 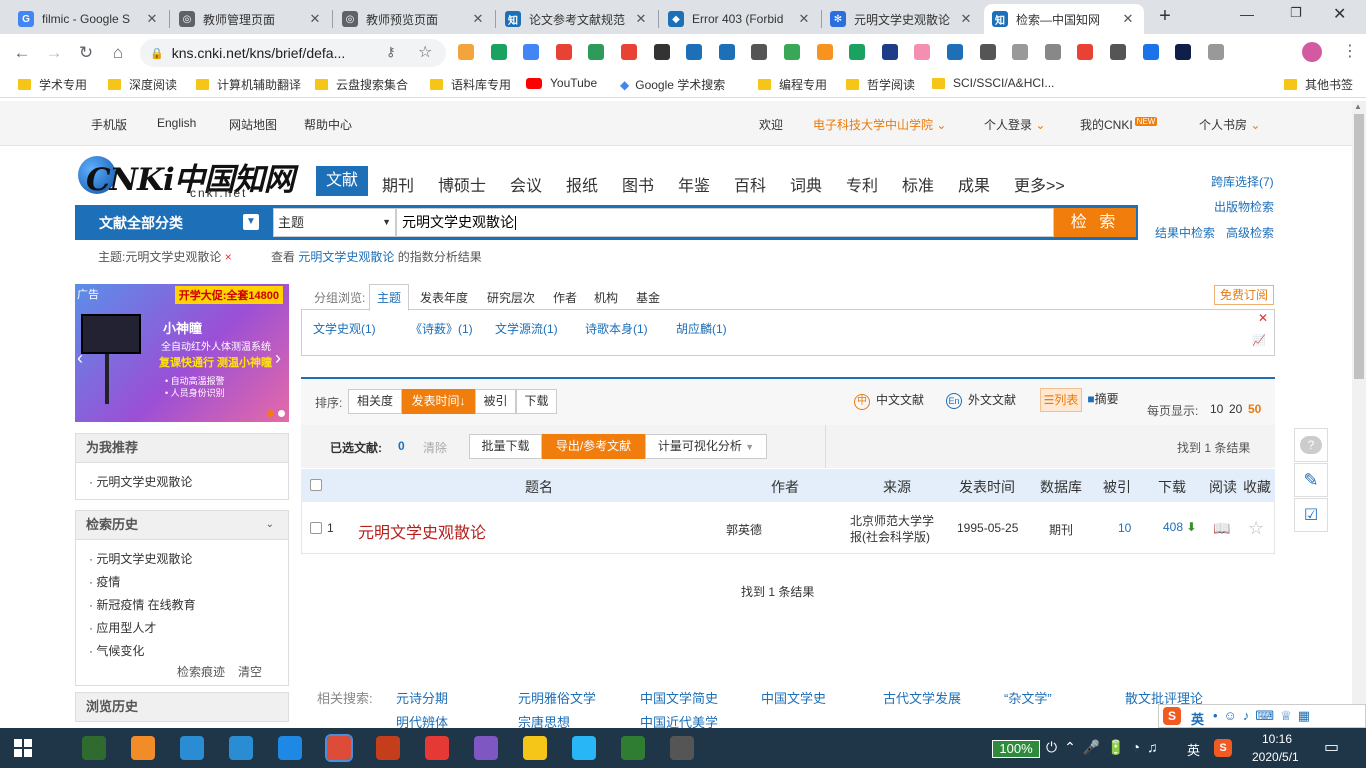 I want to click on clock-date: 2020/5/1, so click(x=1275, y=757).